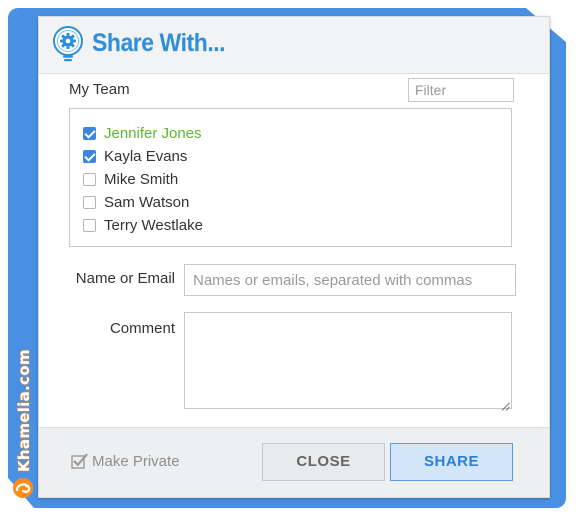  I want to click on name-email-label: Name or Email, so click(125, 278).